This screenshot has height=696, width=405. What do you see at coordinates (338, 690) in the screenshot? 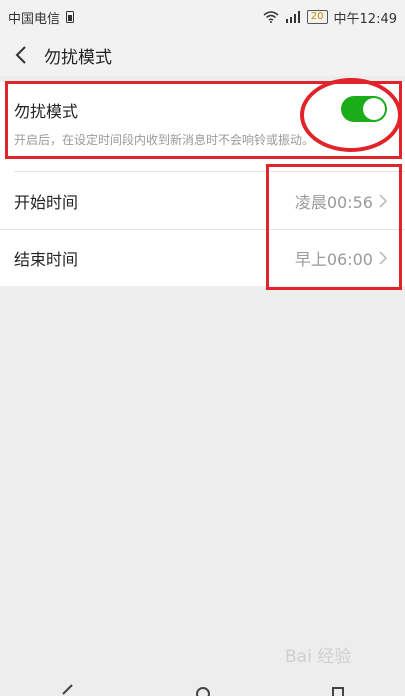
I see `nav-recent-icon` at bounding box center [338, 690].